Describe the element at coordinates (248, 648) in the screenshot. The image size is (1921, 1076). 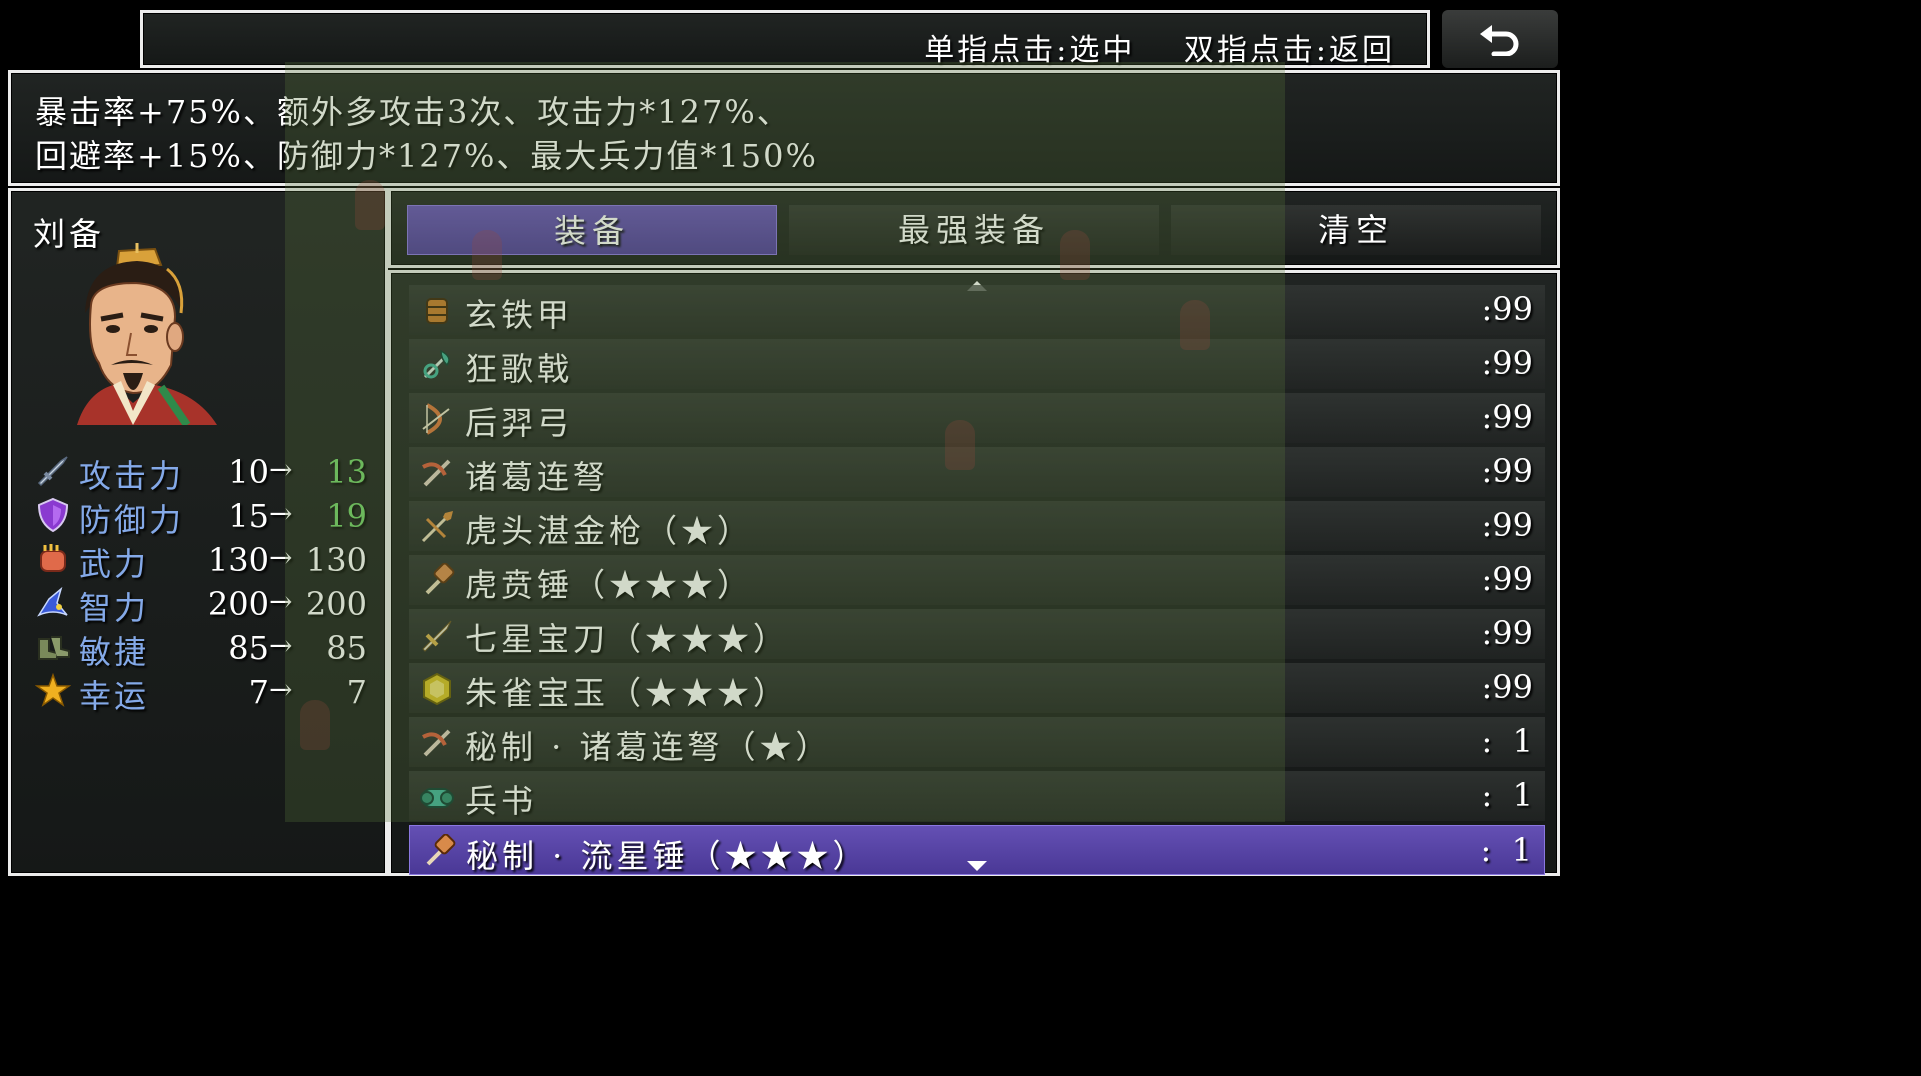
I see `stat-old-value: 85` at that location.